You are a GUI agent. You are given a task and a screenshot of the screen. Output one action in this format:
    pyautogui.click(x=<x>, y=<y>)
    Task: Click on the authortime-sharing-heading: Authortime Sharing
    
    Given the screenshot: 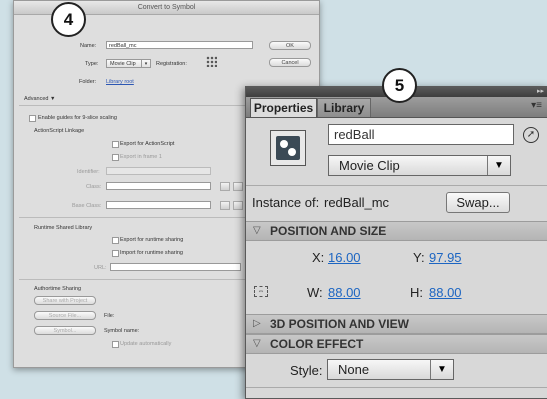 What is the action you would take?
    pyautogui.click(x=58, y=289)
    